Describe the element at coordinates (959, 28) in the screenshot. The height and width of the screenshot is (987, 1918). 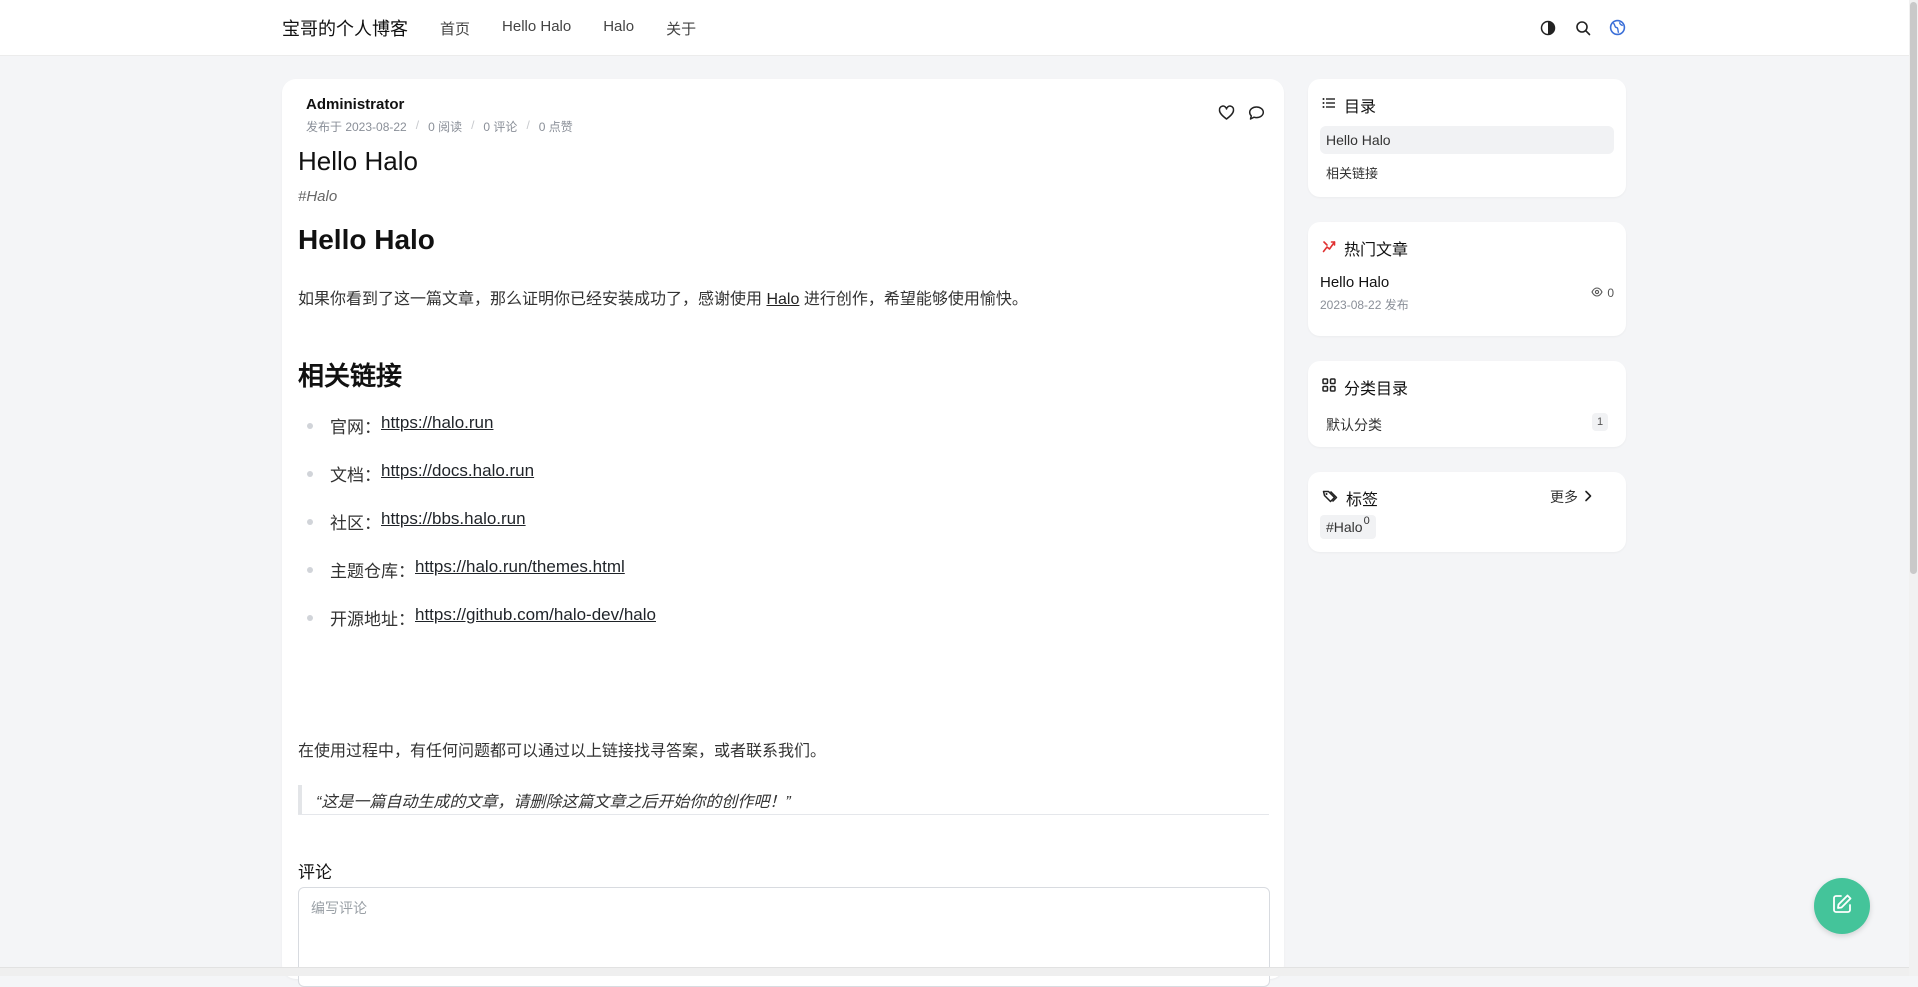
I see `top-navbar: 宝哥的个人博客 首页 Hello Halo Halo 关于` at that location.